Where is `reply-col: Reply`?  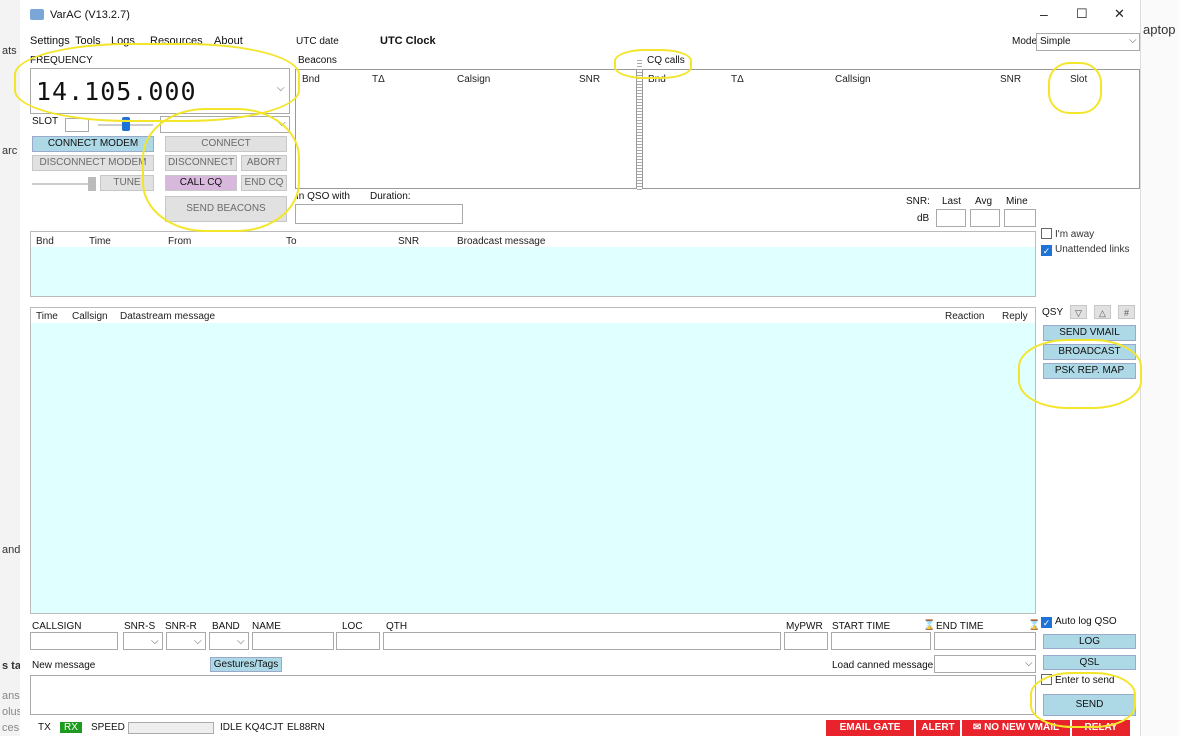
reply-col: Reply is located at coordinates (1015, 316).